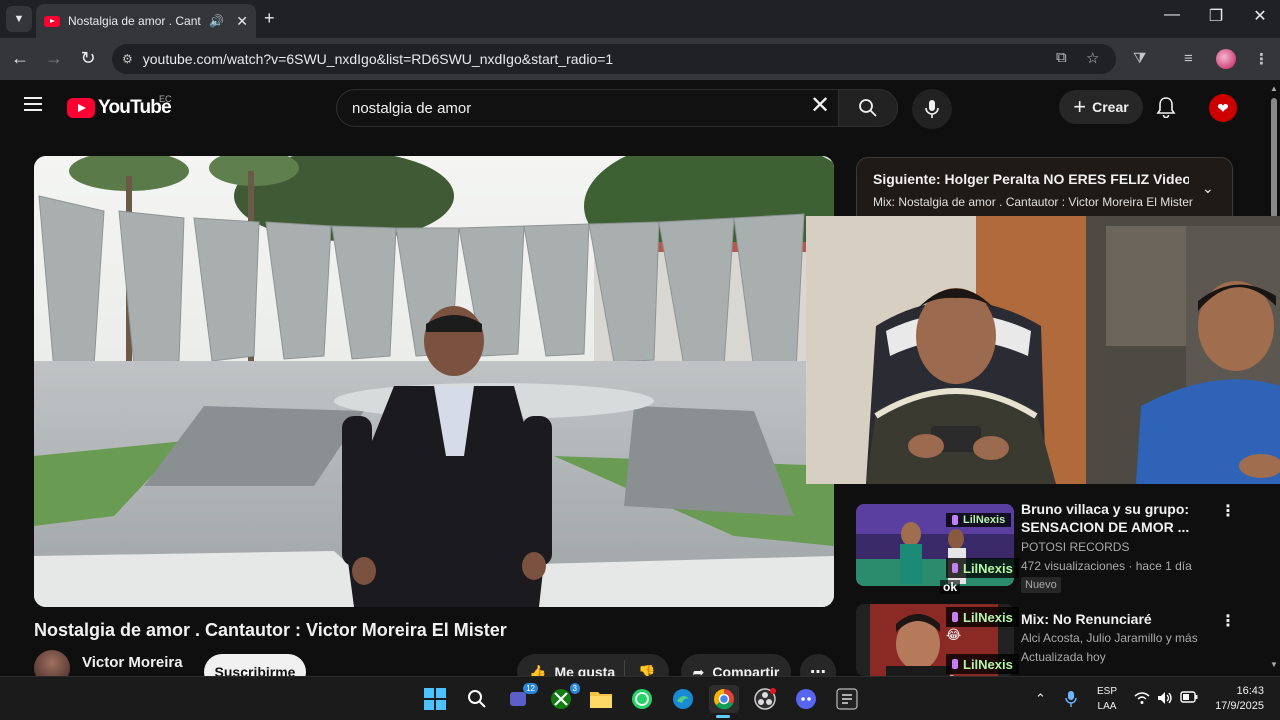 Image resolution: width=1280 pixels, height=720 pixels. What do you see at coordinates (52, 21) in the screenshot?
I see `youtube-favicon-icon` at bounding box center [52, 21].